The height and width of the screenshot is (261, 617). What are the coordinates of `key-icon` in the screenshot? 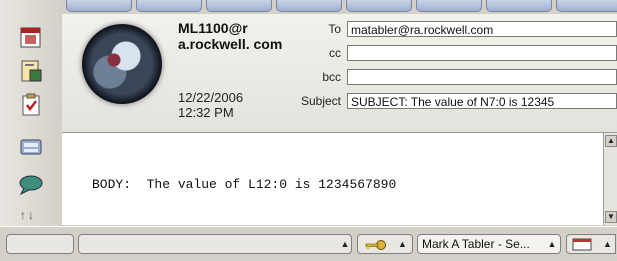 It's located at (376, 247).